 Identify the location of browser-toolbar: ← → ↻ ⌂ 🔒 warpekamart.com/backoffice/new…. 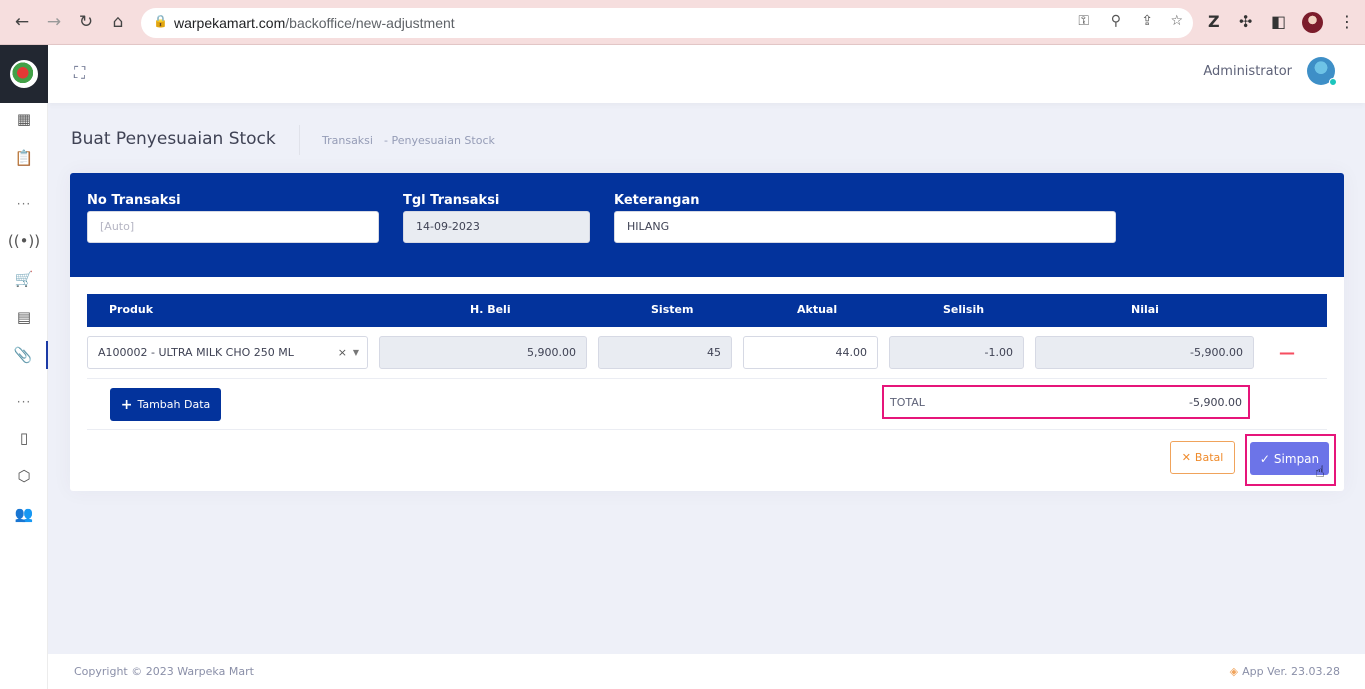
(682, 22).